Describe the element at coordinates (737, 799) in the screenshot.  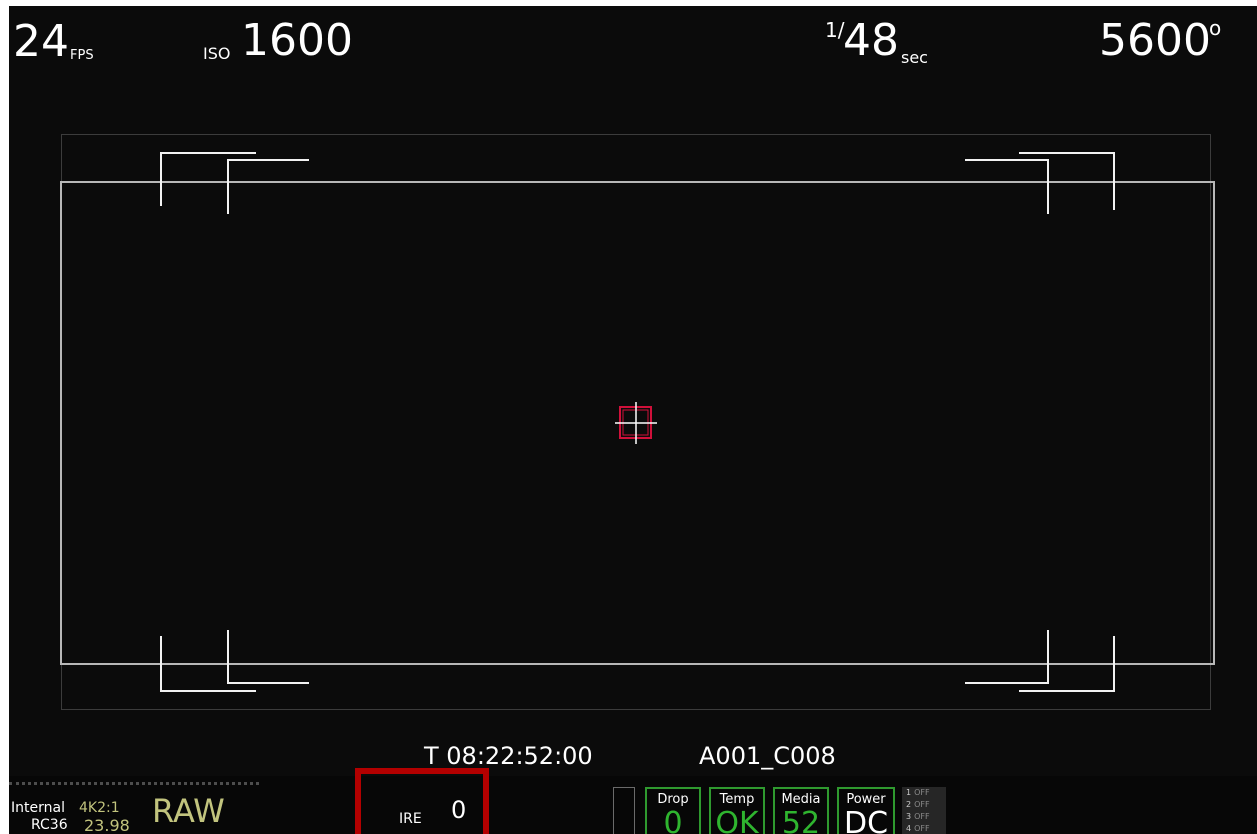
I see `temperature-label: Temp` at that location.